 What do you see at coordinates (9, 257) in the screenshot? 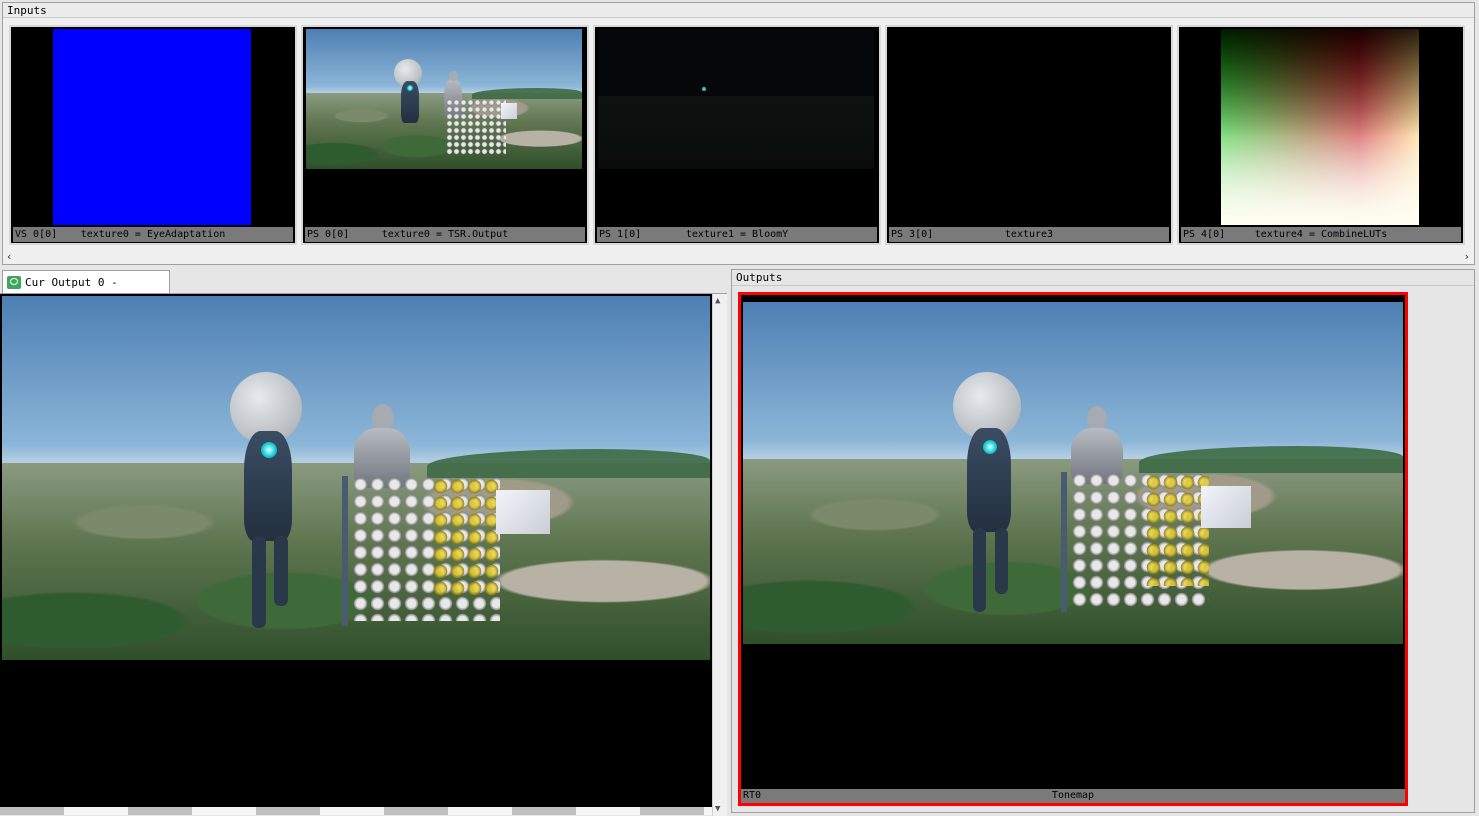
I see `scroll-left-icon: ‹` at bounding box center [9, 257].